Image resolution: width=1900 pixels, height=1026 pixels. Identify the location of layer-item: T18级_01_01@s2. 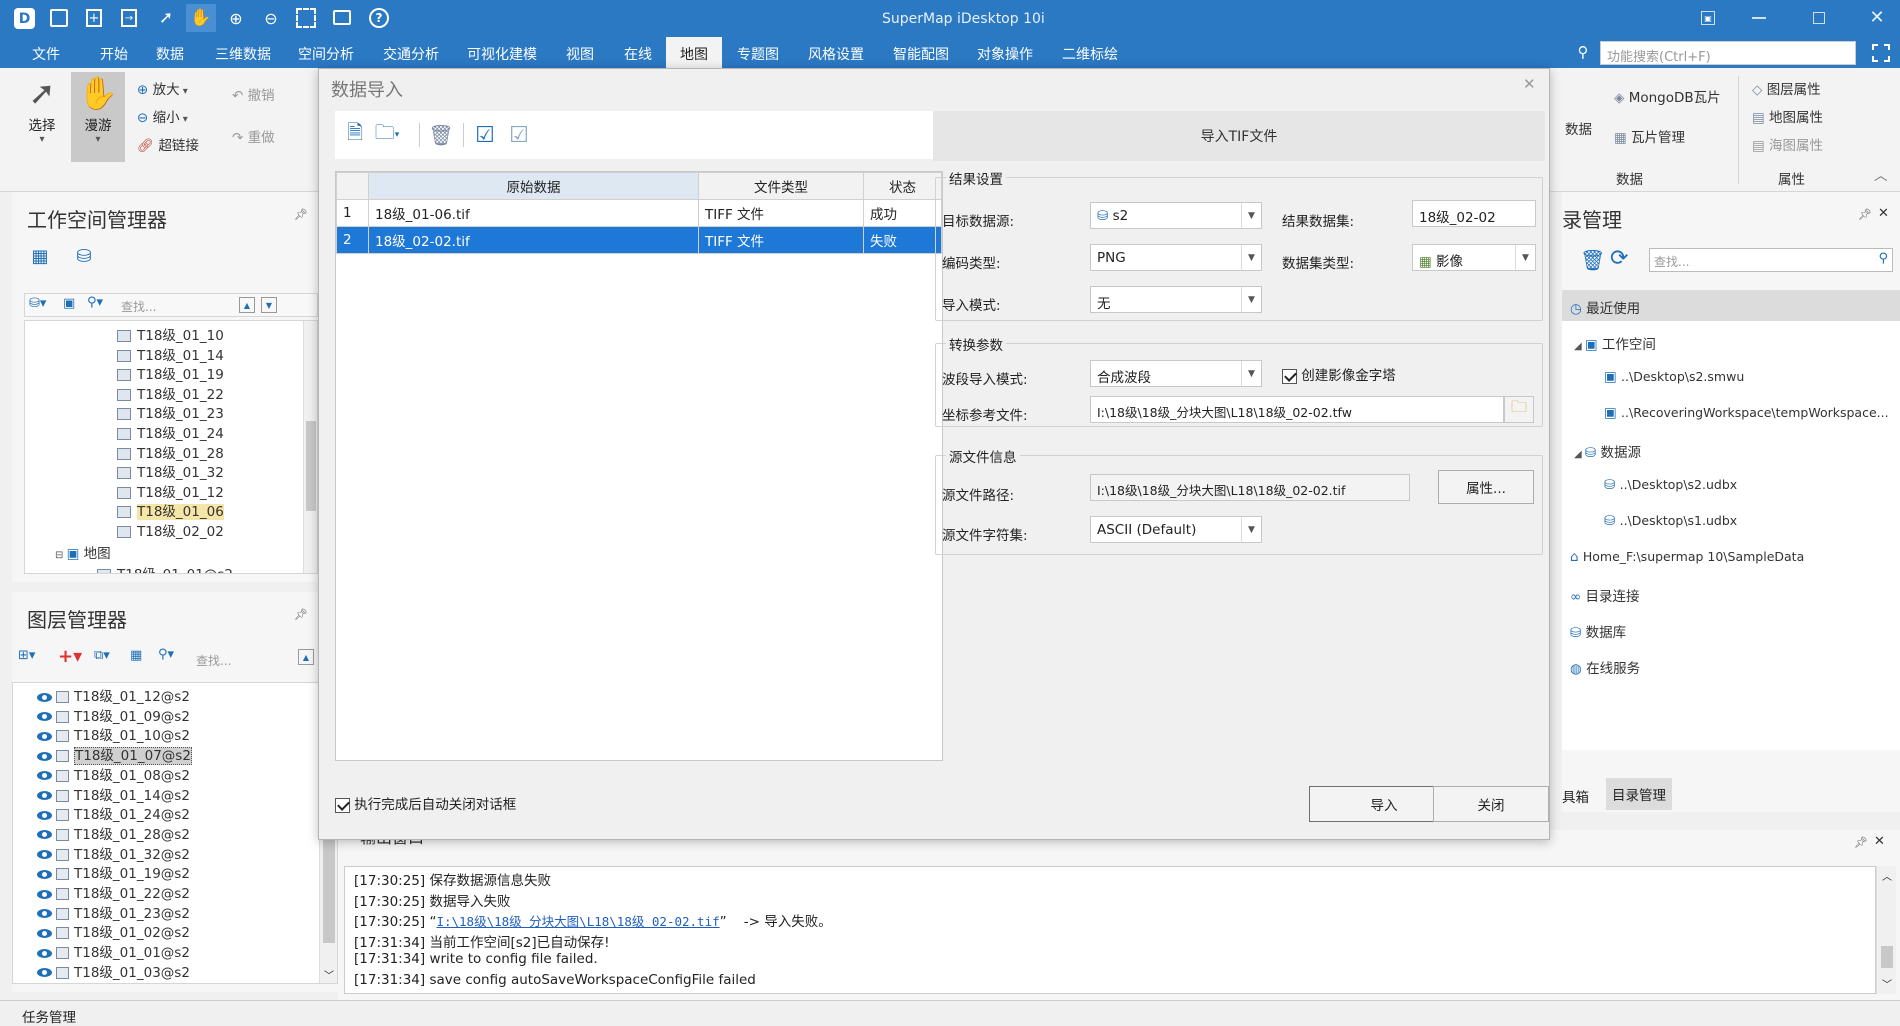
(113, 951).